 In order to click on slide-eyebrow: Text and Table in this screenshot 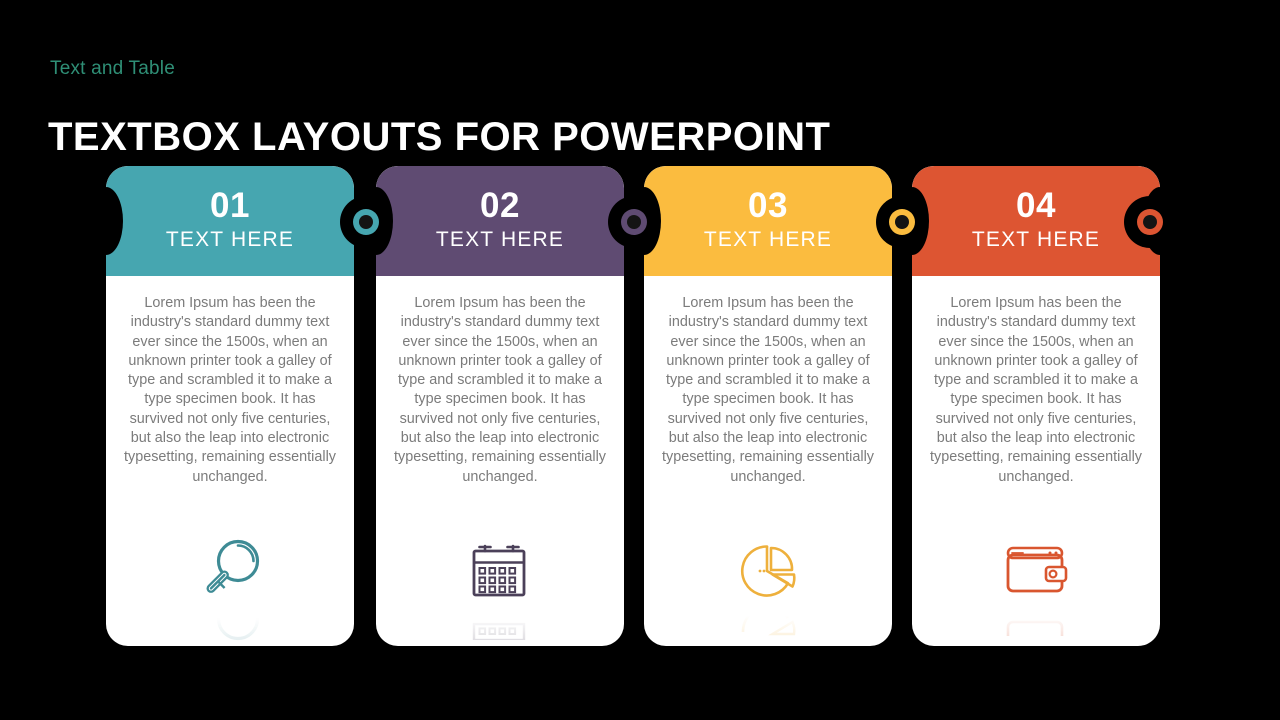, I will do `click(112, 68)`.